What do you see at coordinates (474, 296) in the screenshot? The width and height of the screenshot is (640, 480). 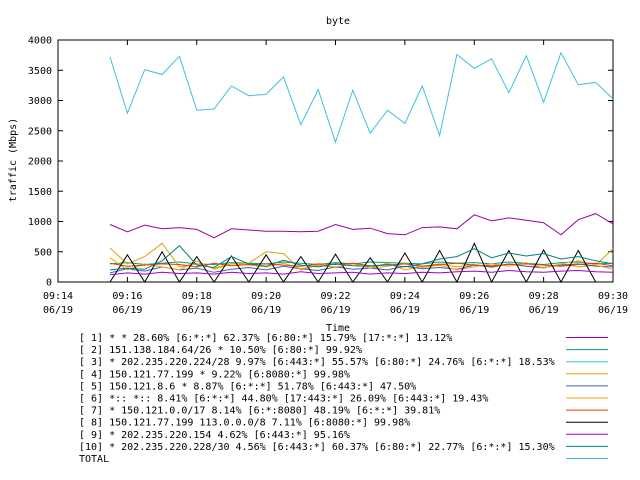 I see `x-tick-time: 09:26` at bounding box center [474, 296].